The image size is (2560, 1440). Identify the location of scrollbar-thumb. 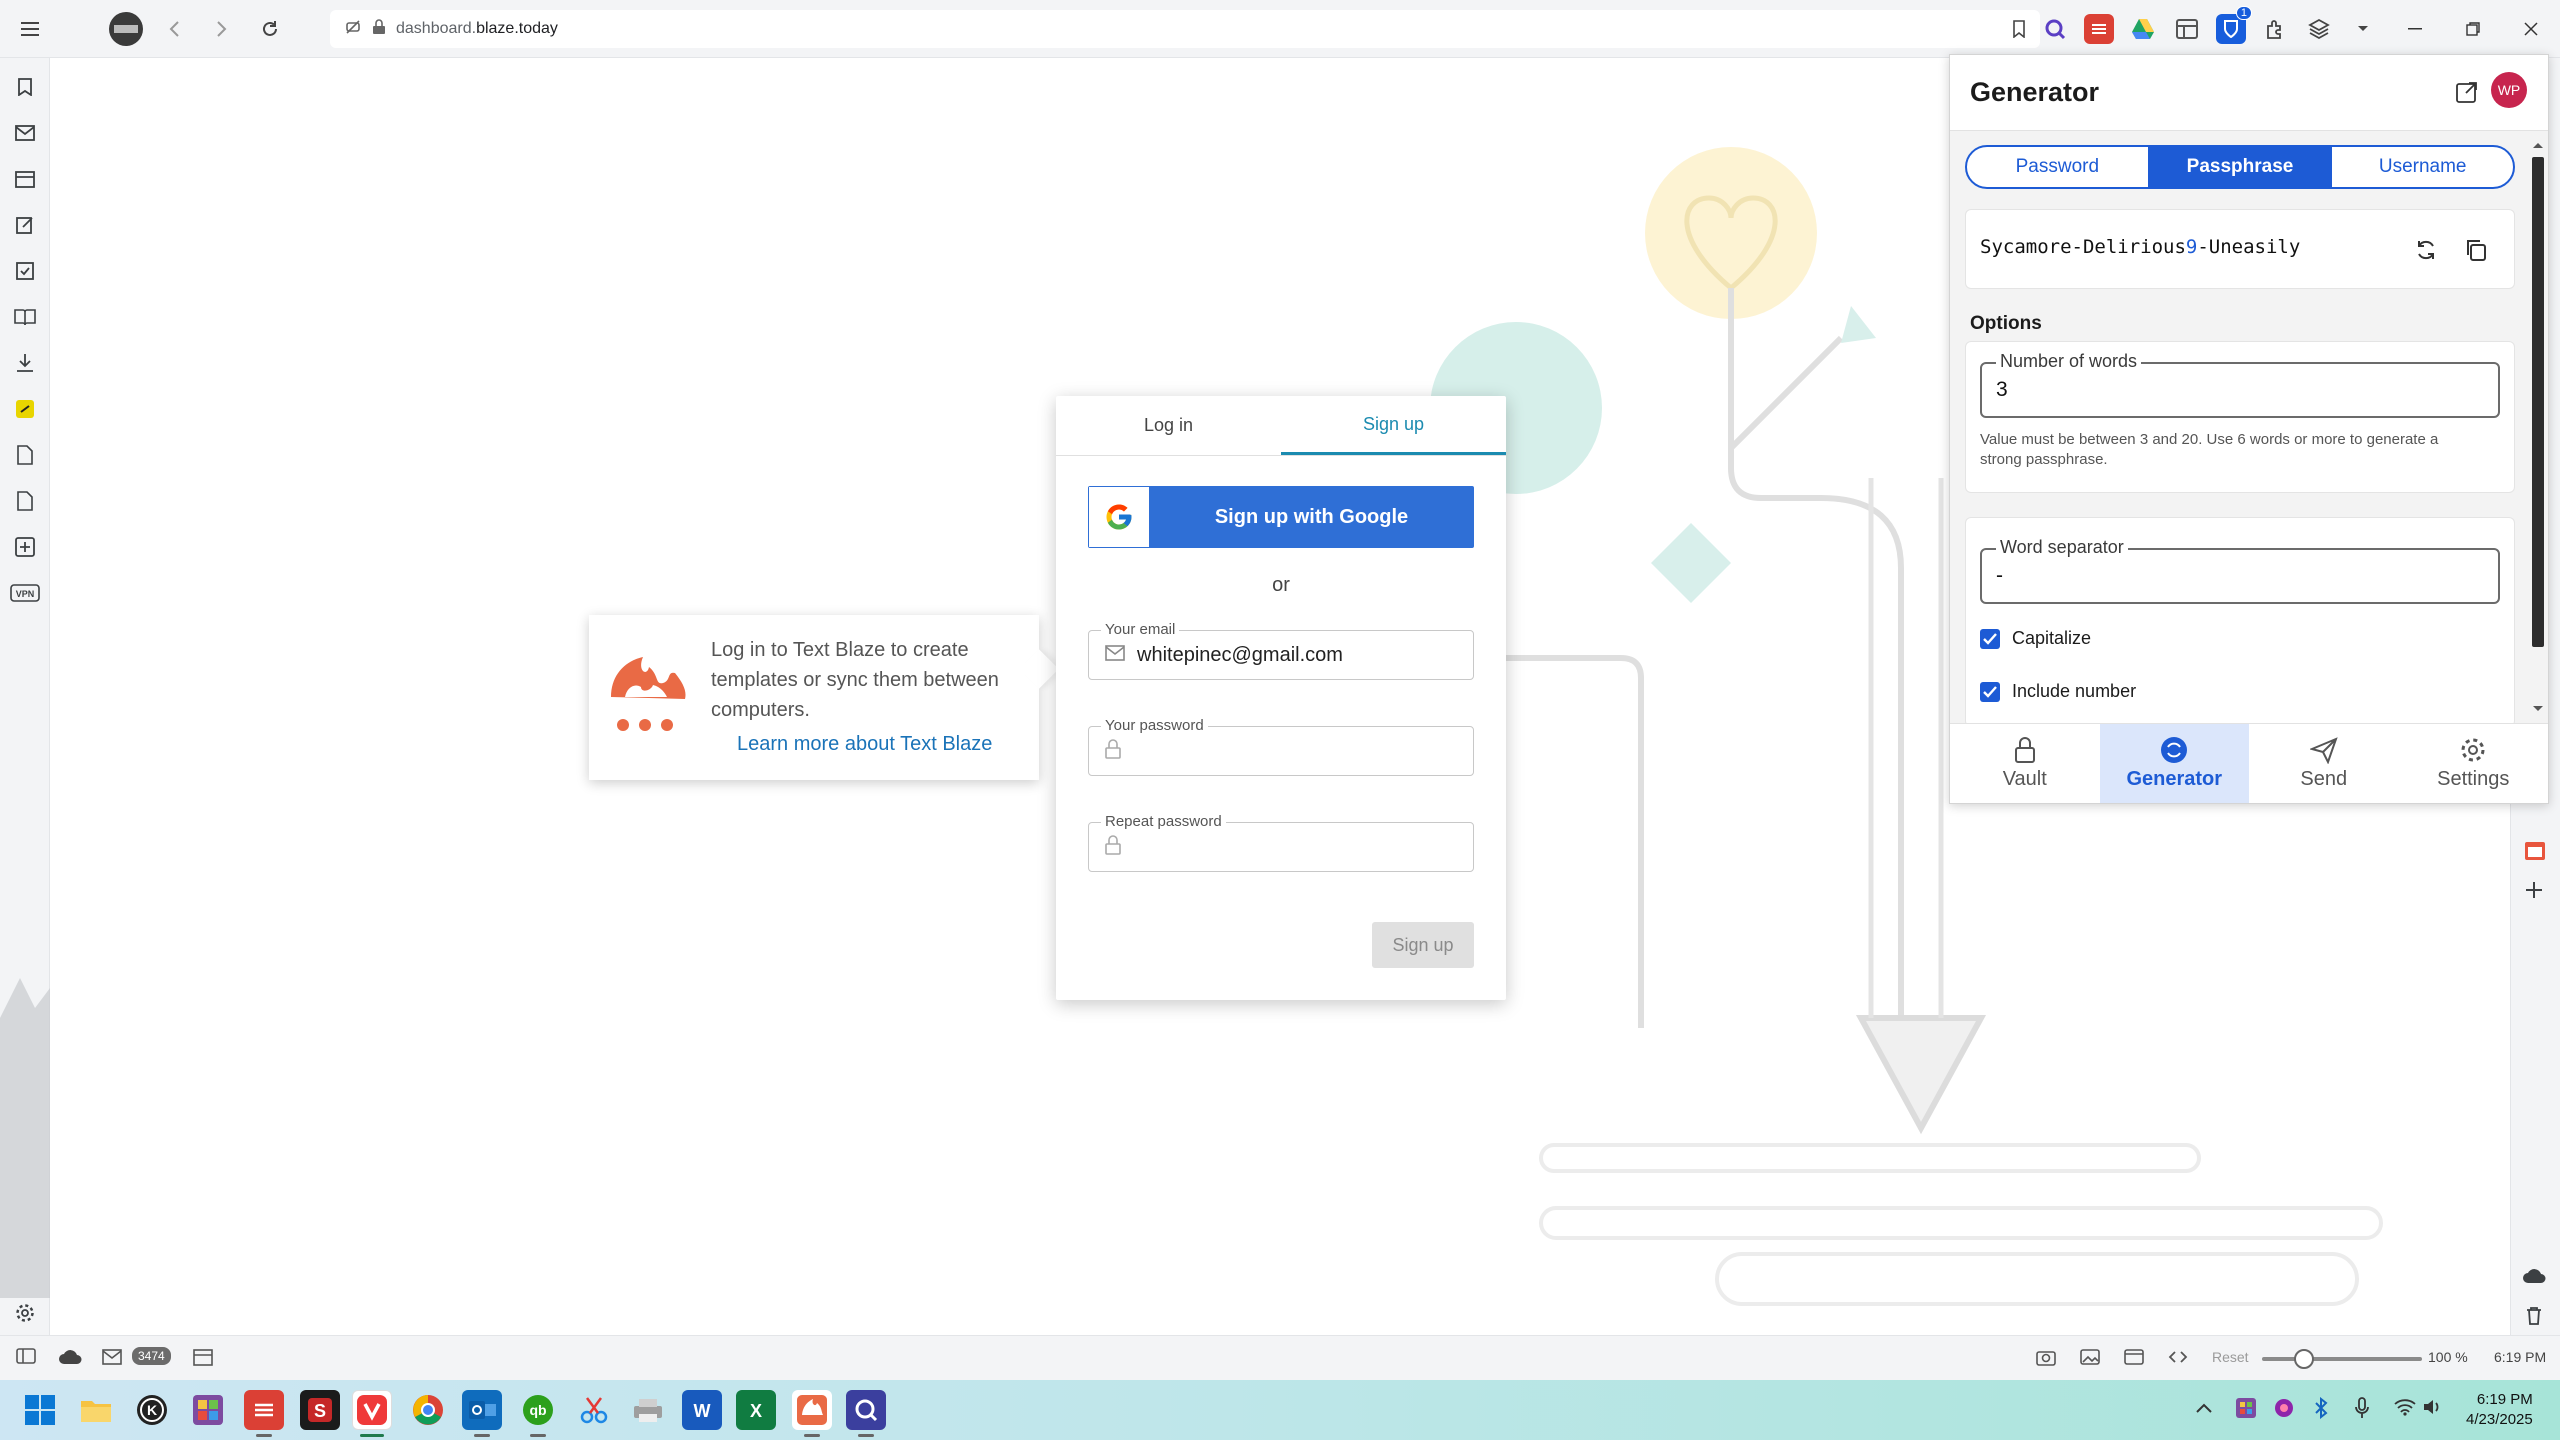
(2538, 402).